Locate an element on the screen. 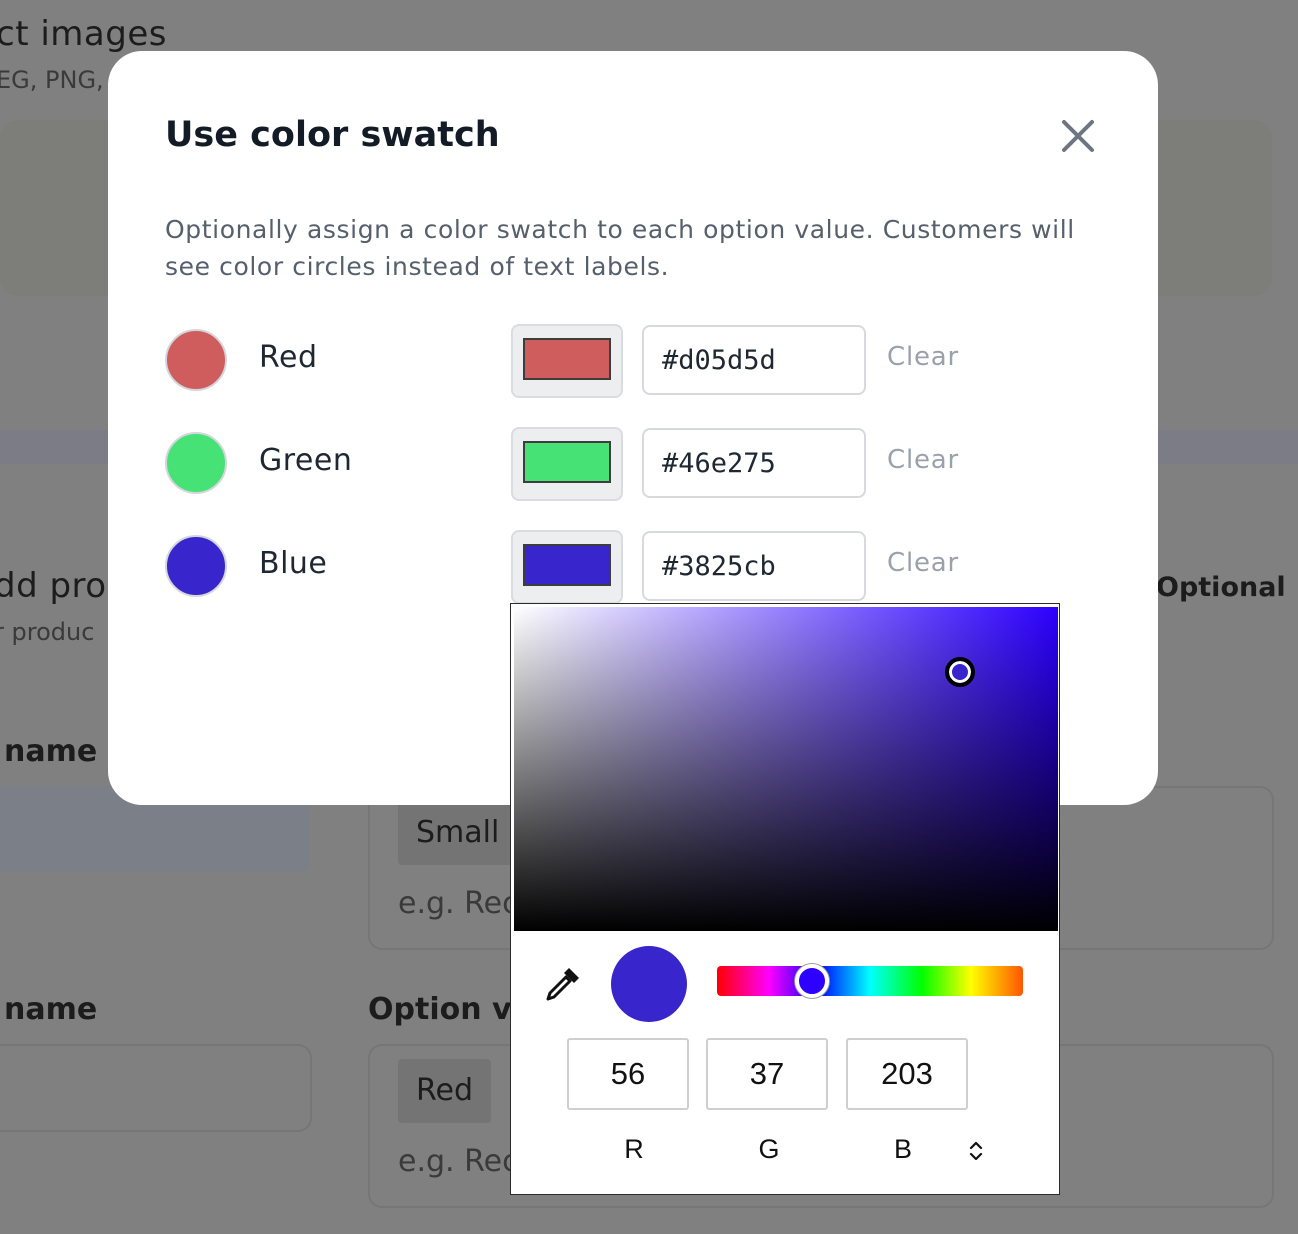 This screenshot has height=1234, width=1298. saturation-handle is located at coordinates (960, 671).